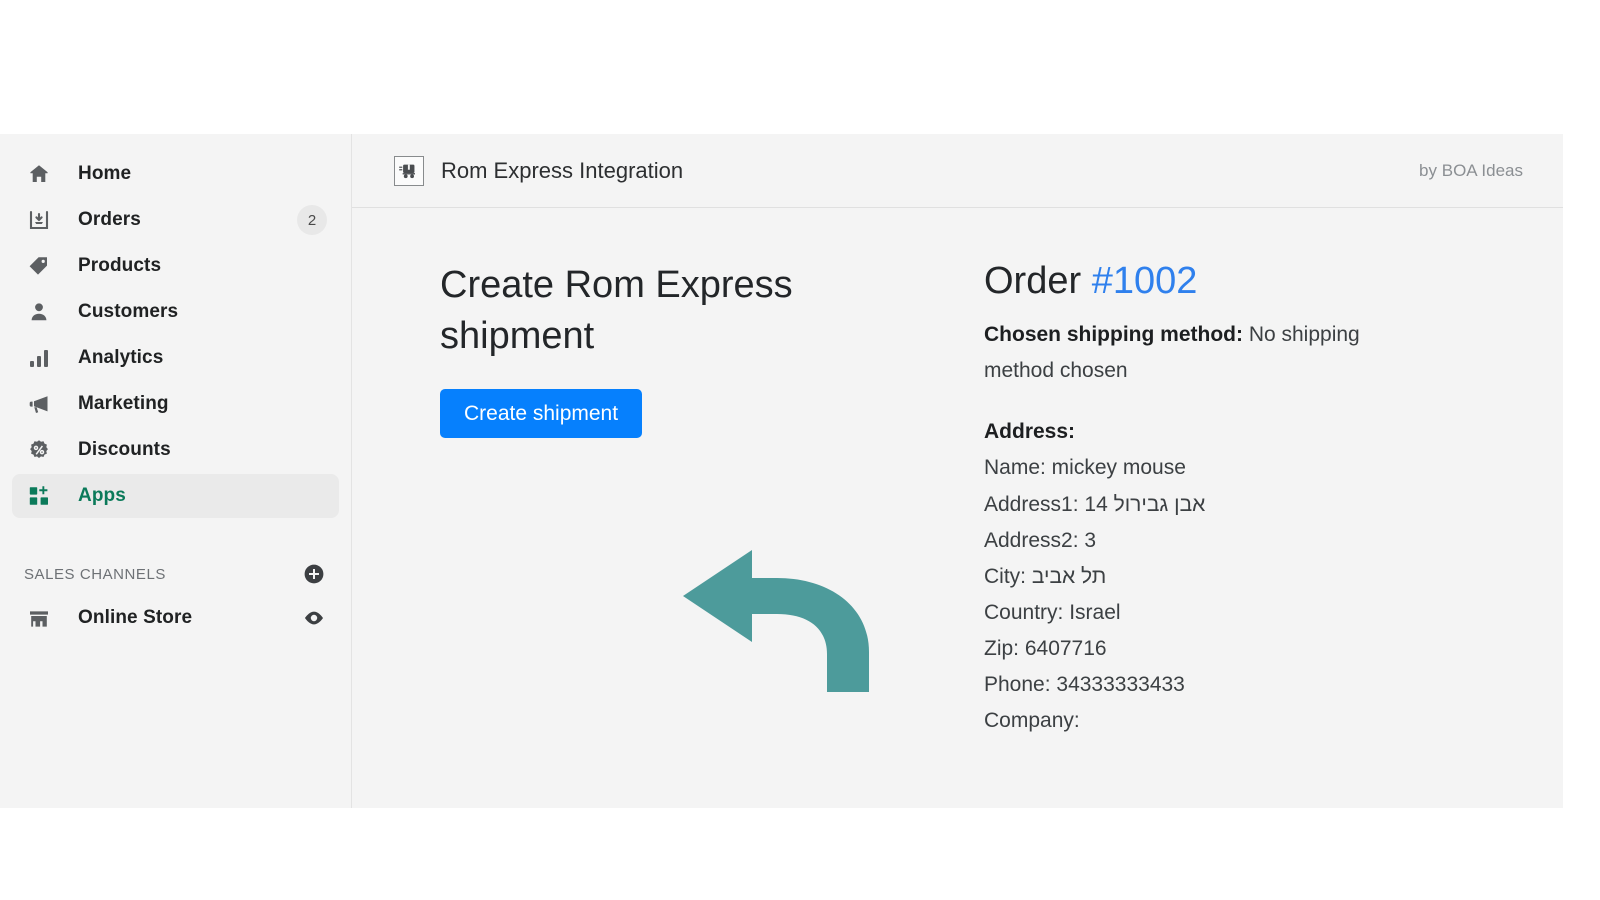  I want to click on sidebar-item-discounts: Discounts, so click(175, 450).